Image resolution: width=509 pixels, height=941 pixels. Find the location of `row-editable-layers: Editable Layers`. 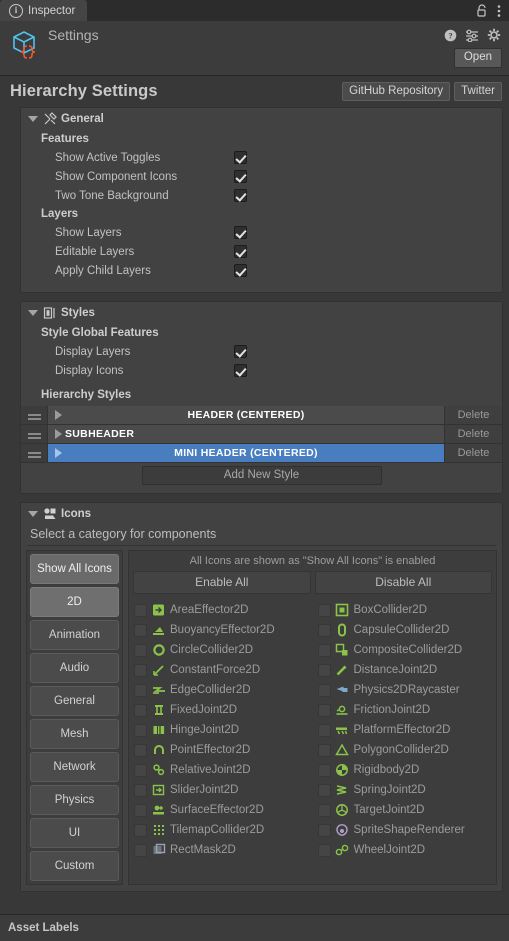

row-editable-layers: Editable Layers is located at coordinates (261, 251).